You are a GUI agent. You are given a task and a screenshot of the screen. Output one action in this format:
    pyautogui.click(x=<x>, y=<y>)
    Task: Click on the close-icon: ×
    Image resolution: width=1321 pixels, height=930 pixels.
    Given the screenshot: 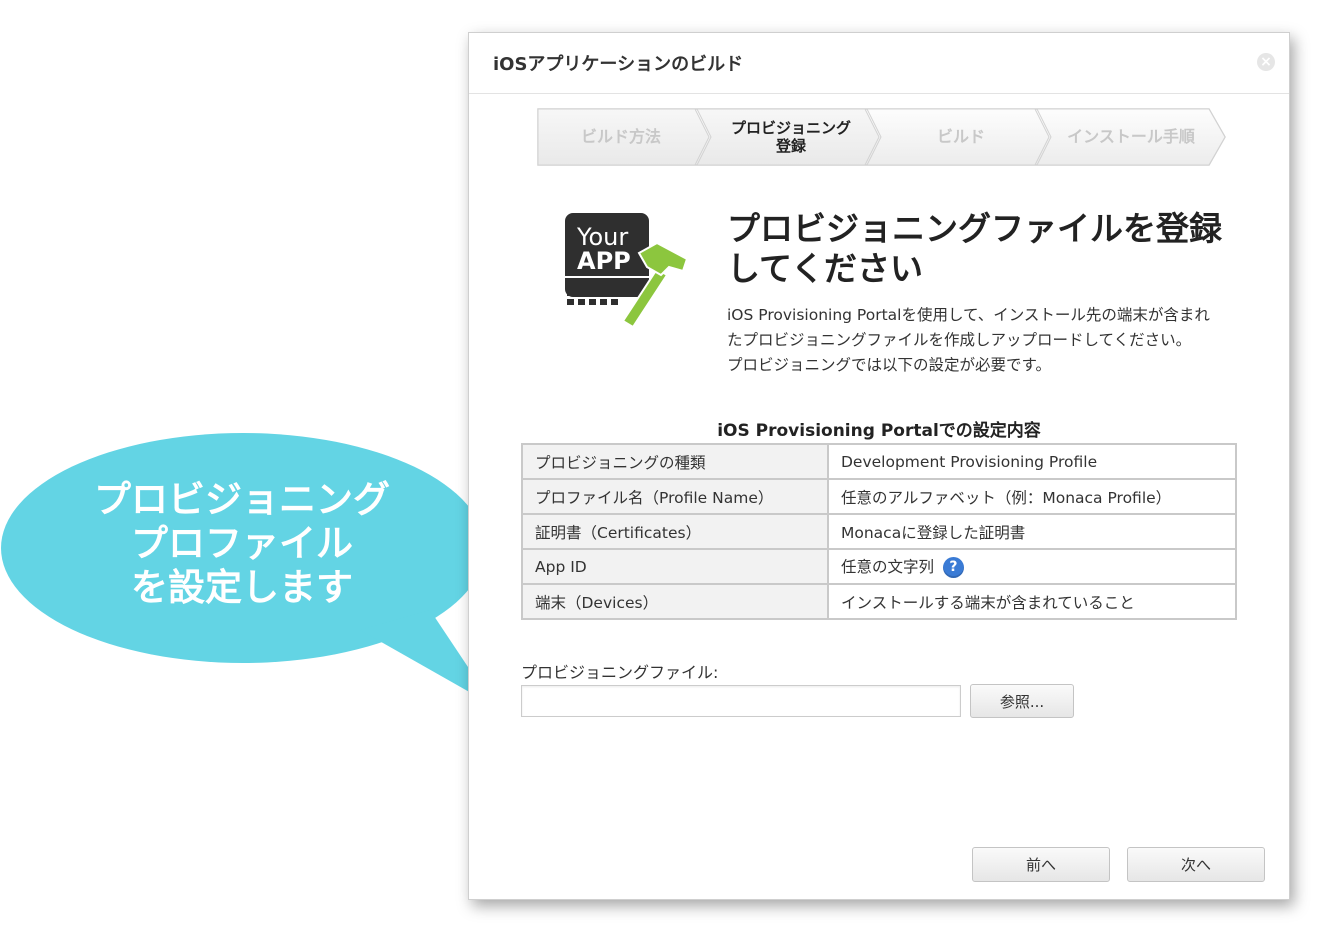 What is the action you would take?
    pyautogui.click(x=1266, y=62)
    